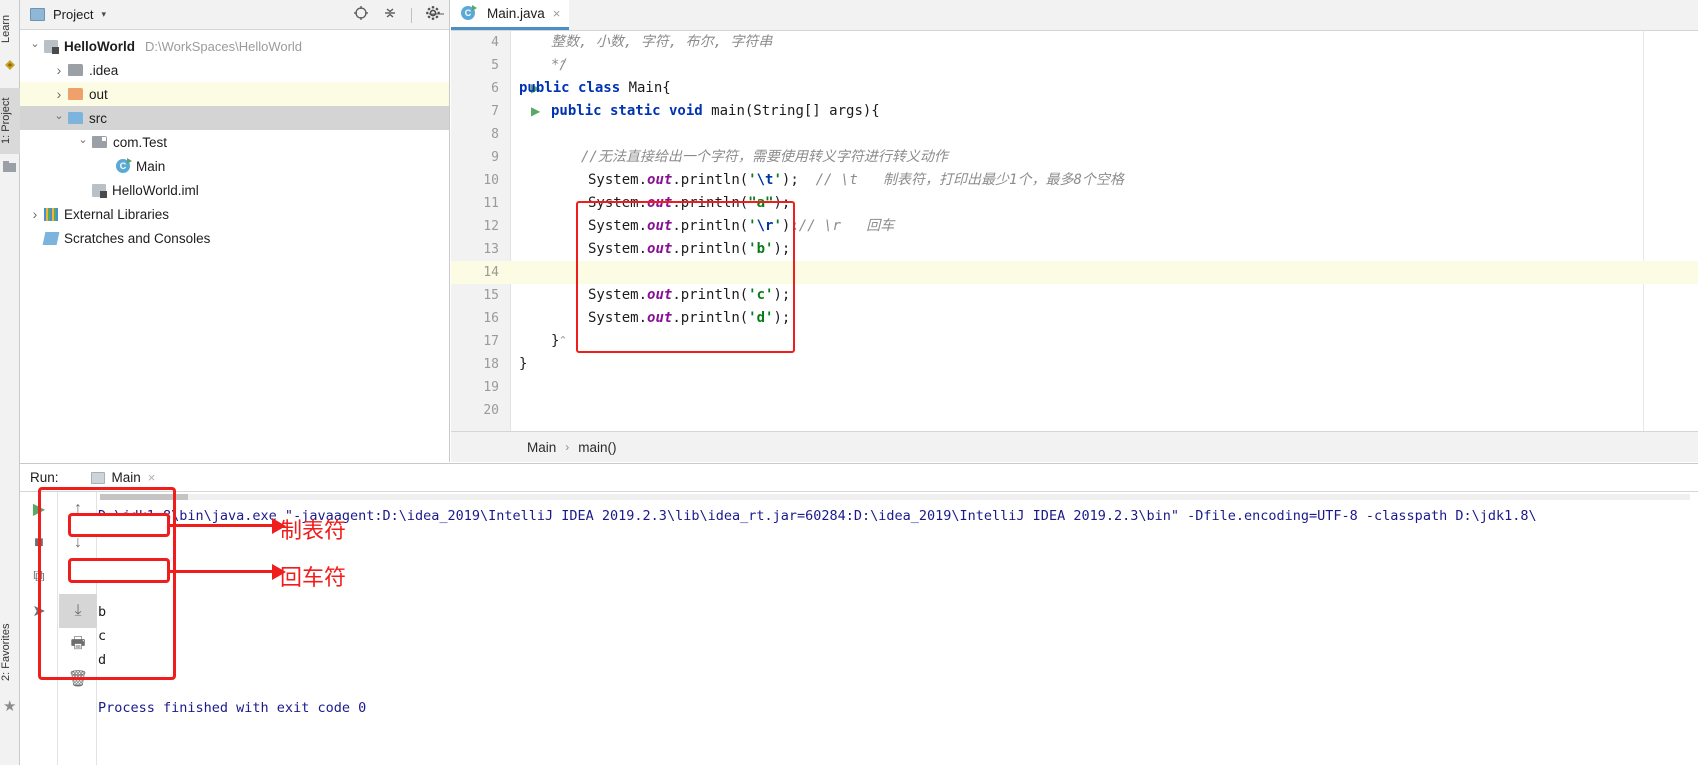 The width and height of the screenshot is (1698, 765). I want to click on restart-icon: ⧉, so click(39, 577).